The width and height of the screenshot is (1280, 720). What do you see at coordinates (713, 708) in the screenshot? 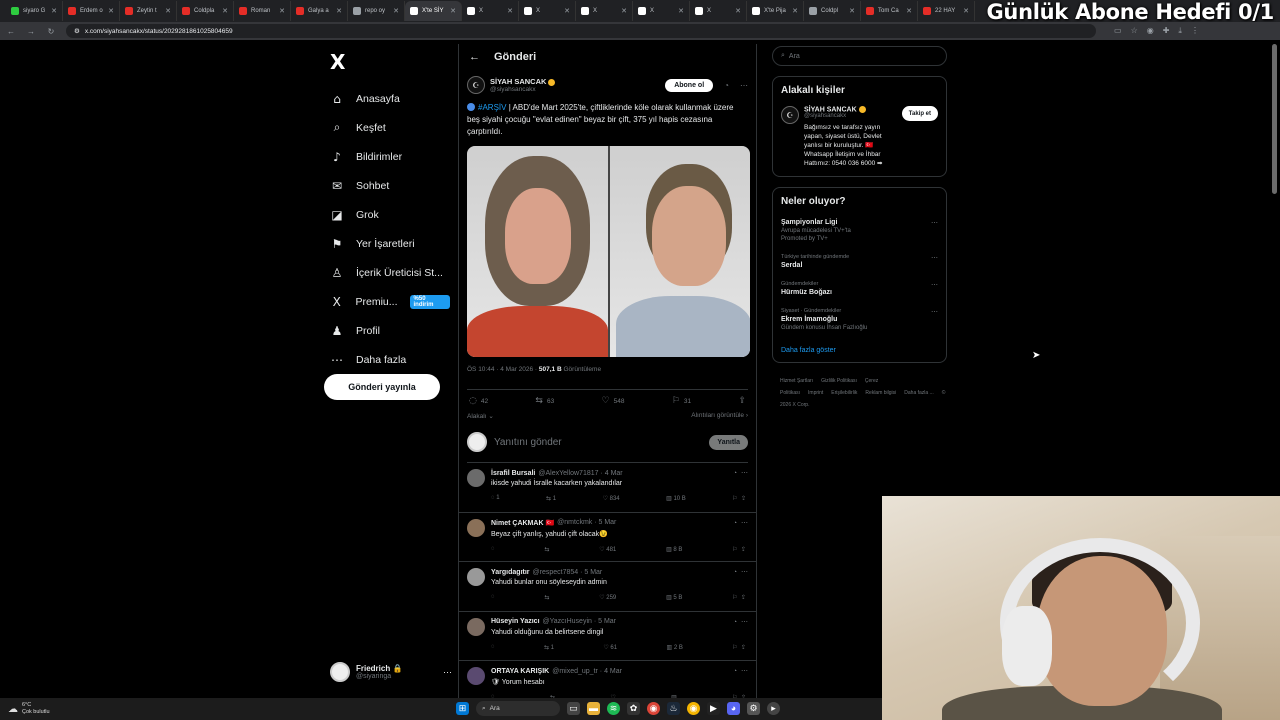
I see `play-store-icon: ▶` at bounding box center [713, 708].